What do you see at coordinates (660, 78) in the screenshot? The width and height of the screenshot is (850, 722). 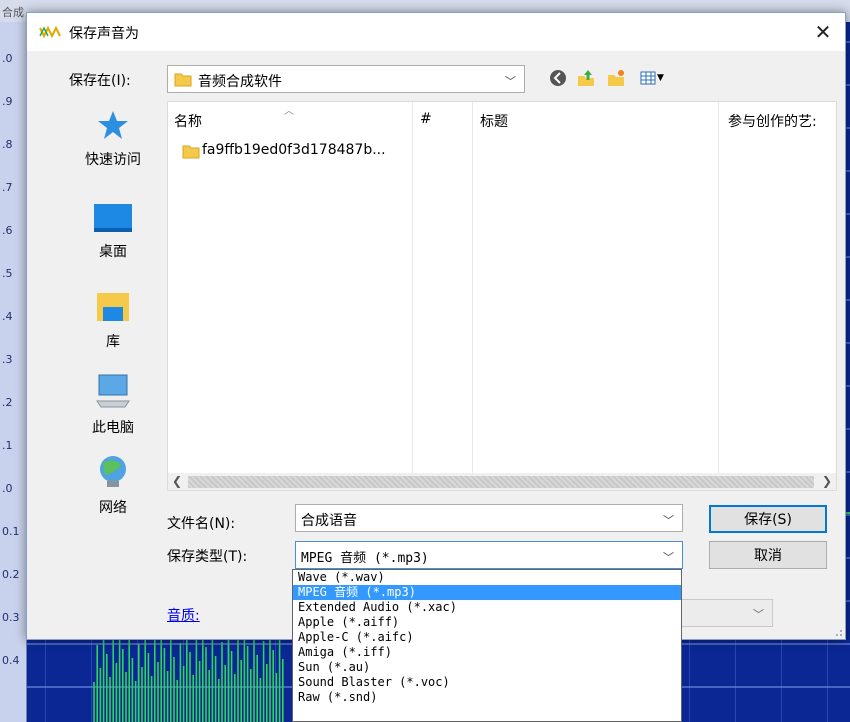 I see `dropdown-caret-icon: ▼` at bounding box center [660, 78].